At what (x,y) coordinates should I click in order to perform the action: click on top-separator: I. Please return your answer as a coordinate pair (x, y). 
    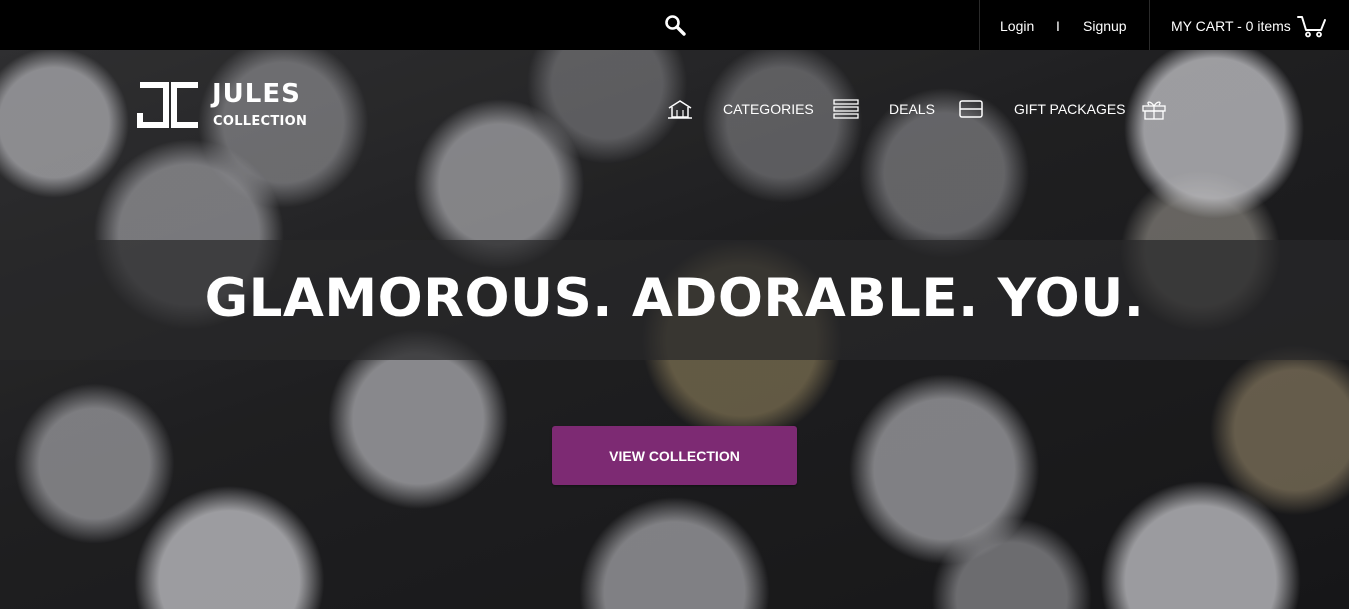
    Looking at the image, I should click on (1058, 26).